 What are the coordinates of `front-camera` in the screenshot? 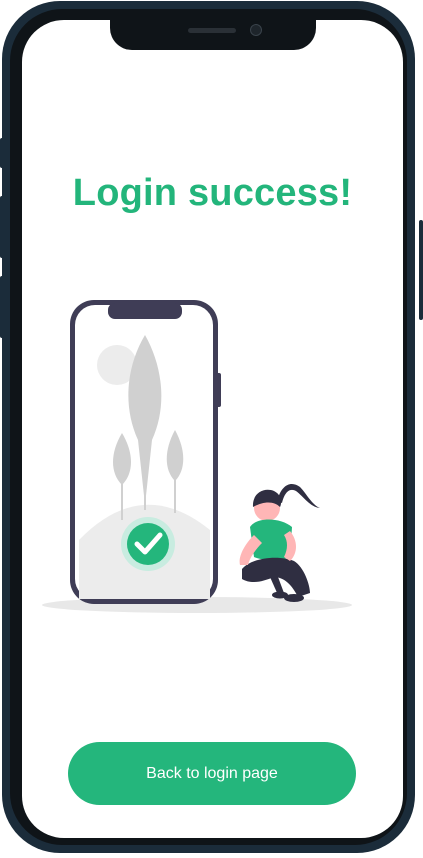 It's located at (256, 30).